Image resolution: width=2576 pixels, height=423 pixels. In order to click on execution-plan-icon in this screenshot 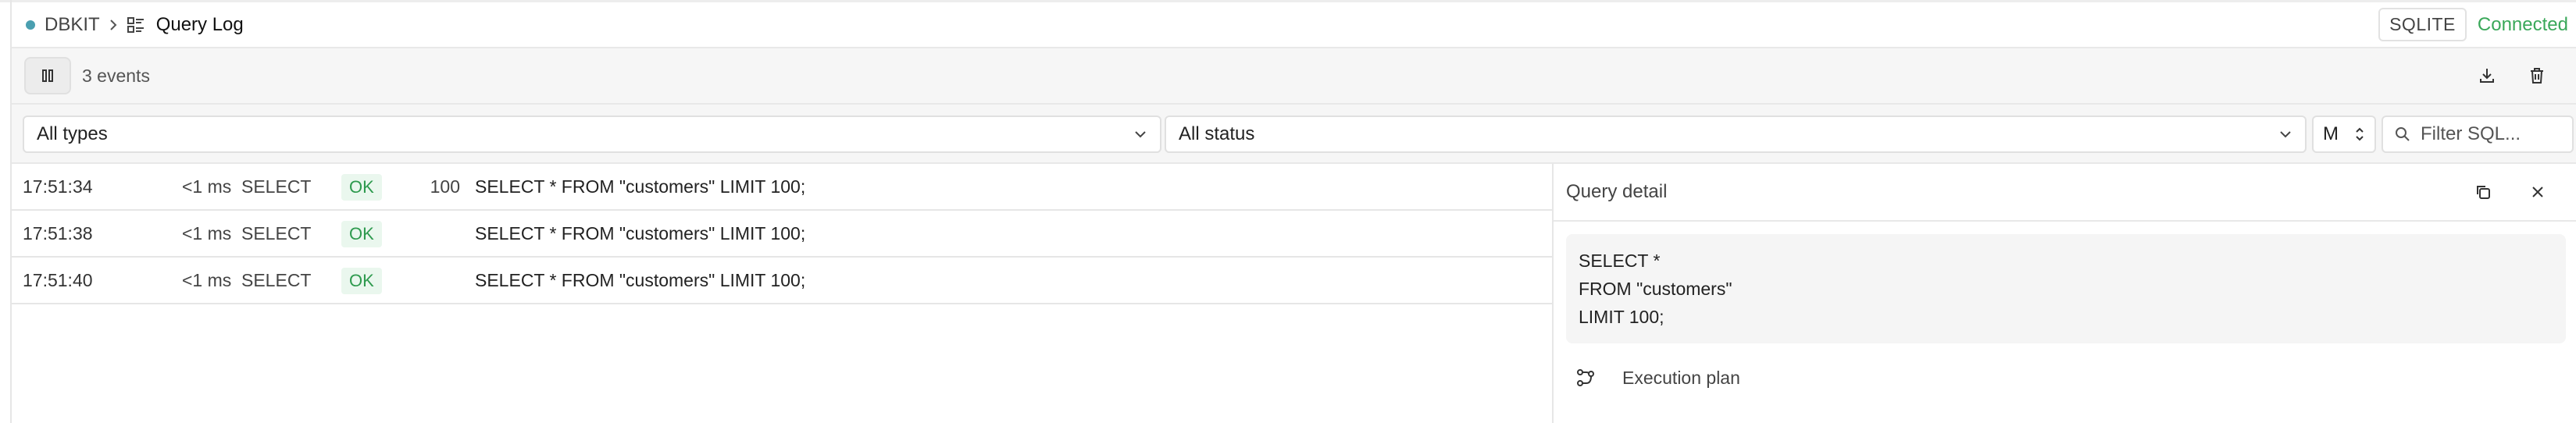, I will do `click(1591, 377)`.